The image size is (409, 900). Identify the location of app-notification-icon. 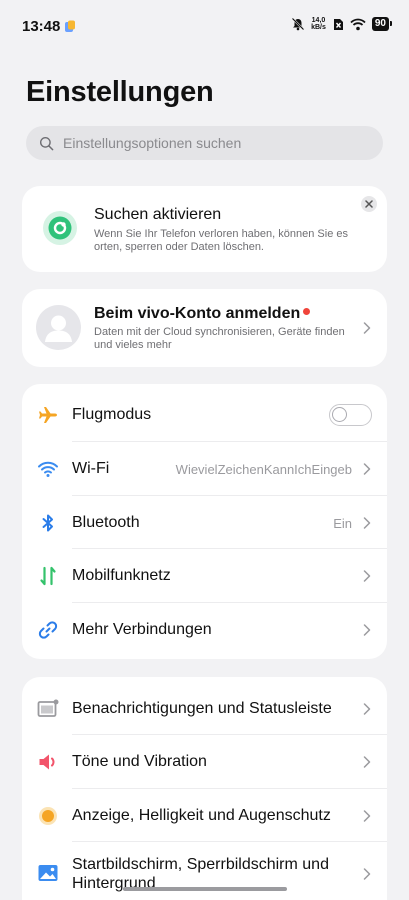
(70, 26).